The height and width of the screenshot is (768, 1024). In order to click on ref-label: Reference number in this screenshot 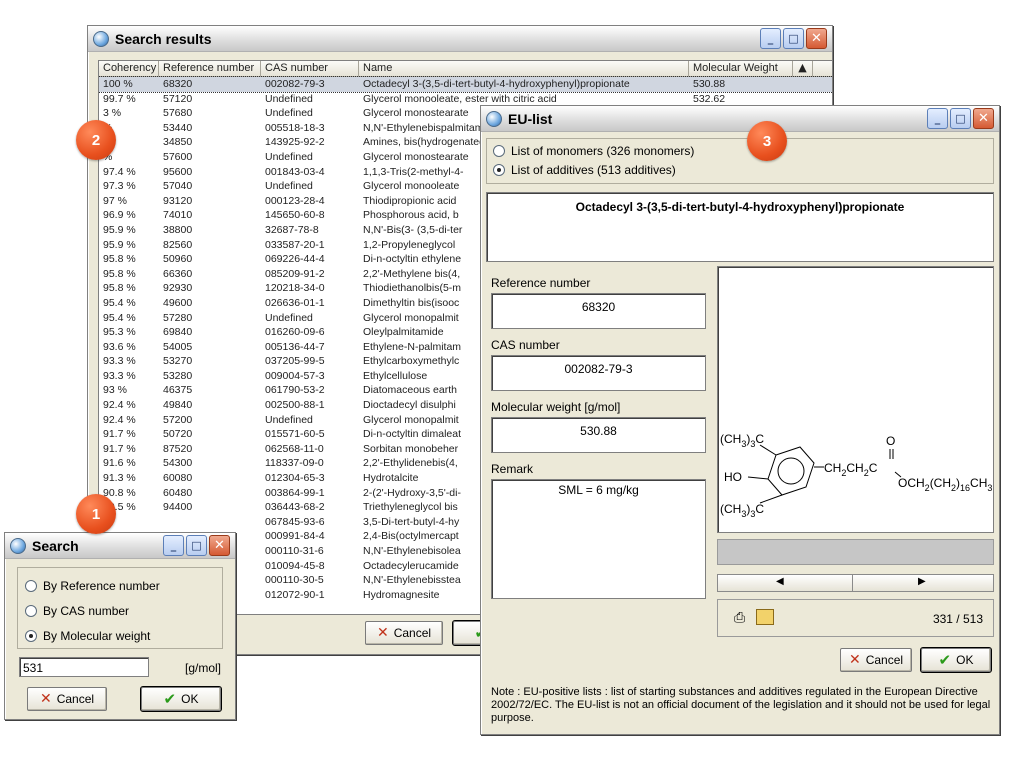, I will do `click(541, 283)`.